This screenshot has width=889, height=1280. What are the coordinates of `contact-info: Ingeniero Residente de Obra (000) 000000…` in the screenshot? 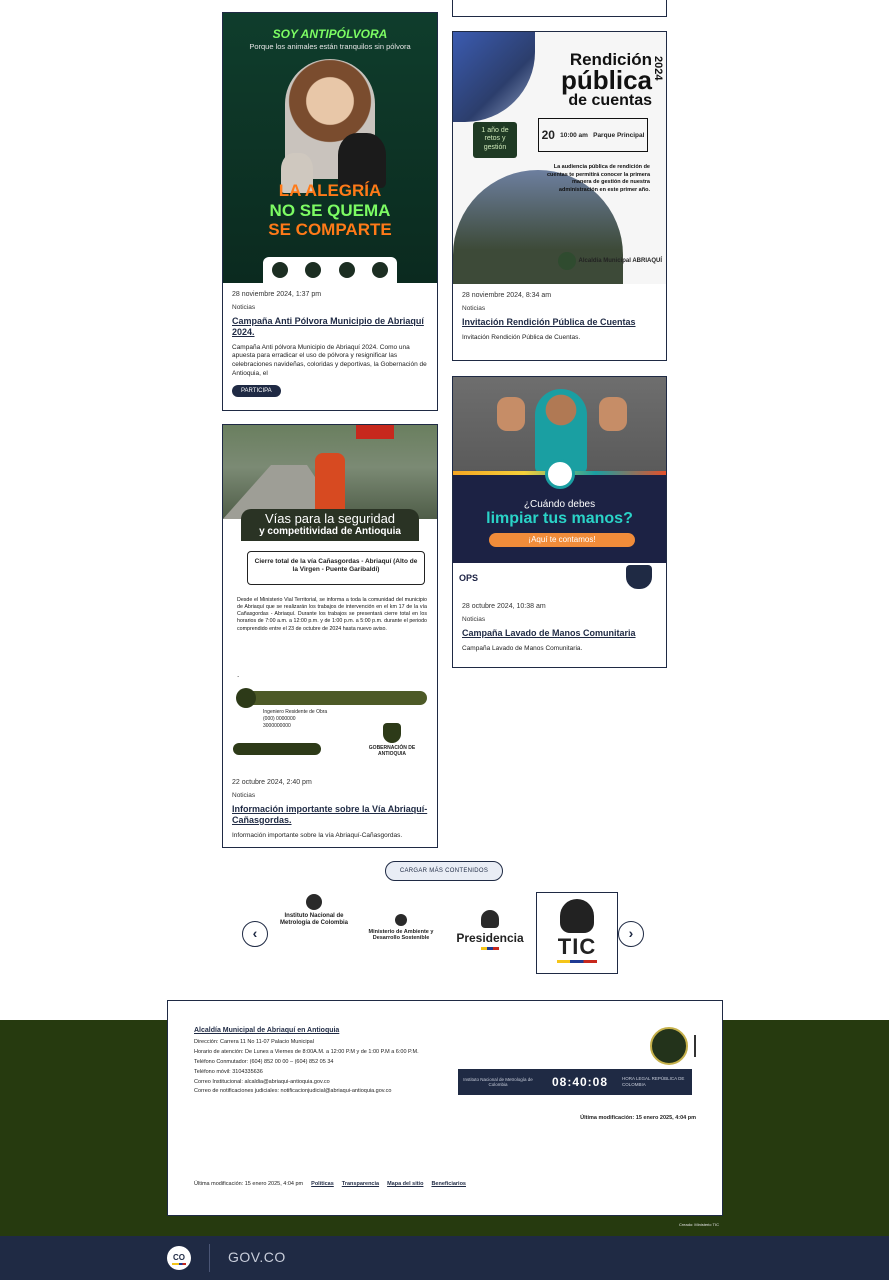 It's located at (295, 719).